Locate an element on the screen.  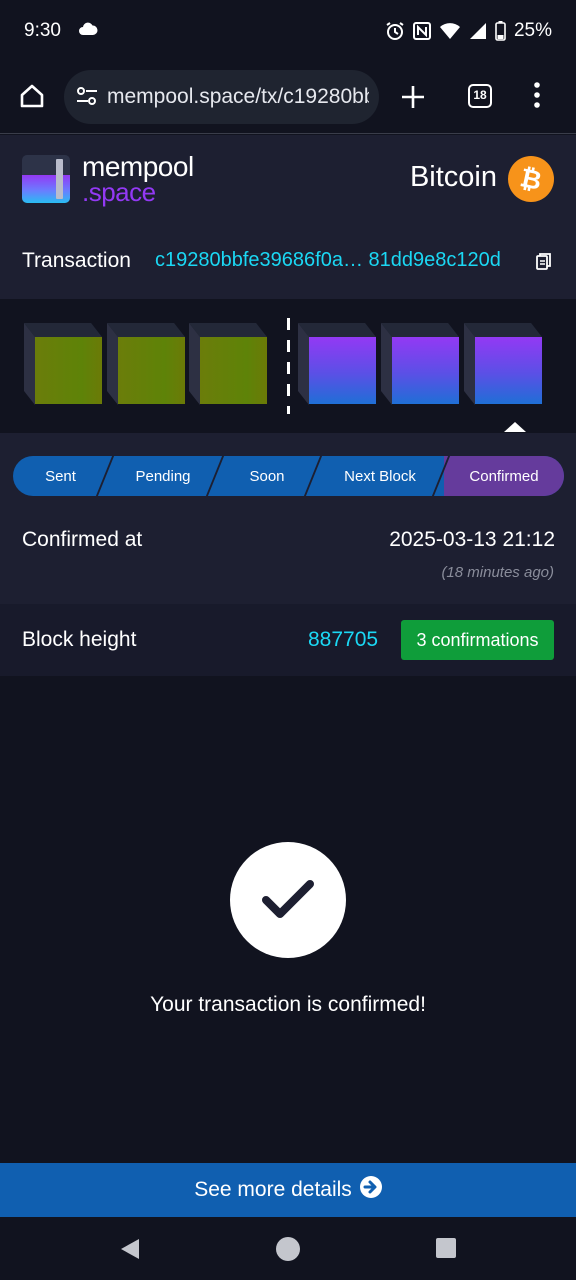
system-nav-bar is located at coordinates (288, 1248).